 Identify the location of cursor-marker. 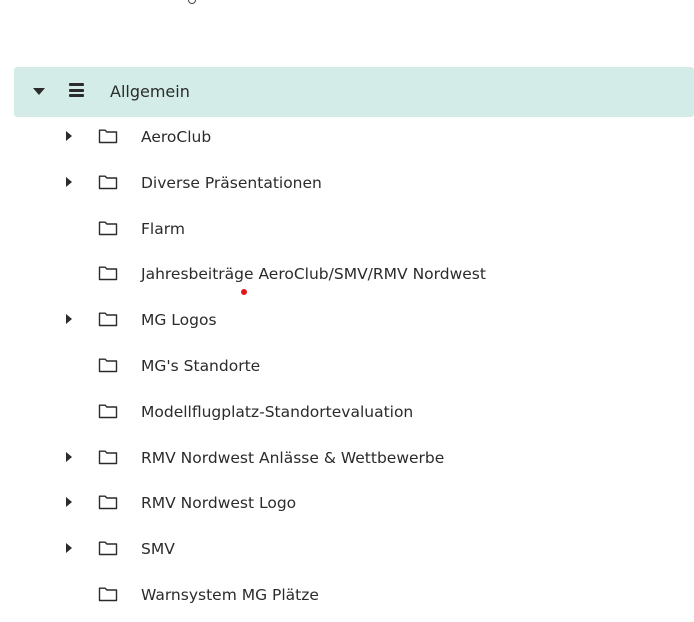
(244, 292).